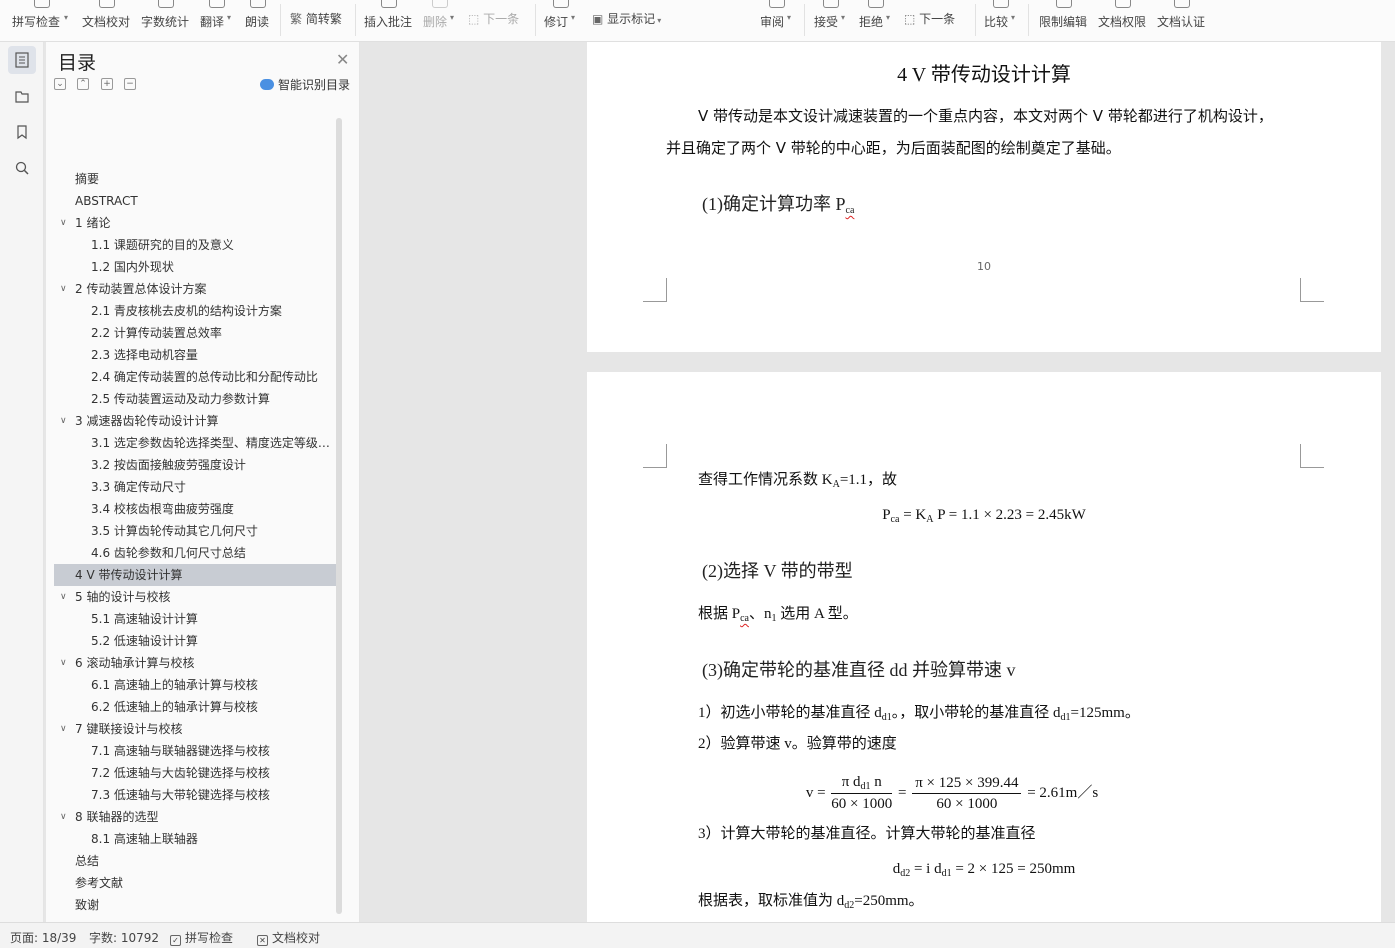 This screenshot has width=1395, height=948. Describe the element at coordinates (195, 685) in the screenshot. I see `toc-item: 6.1 高速轴上的轴承计算与校核` at that location.